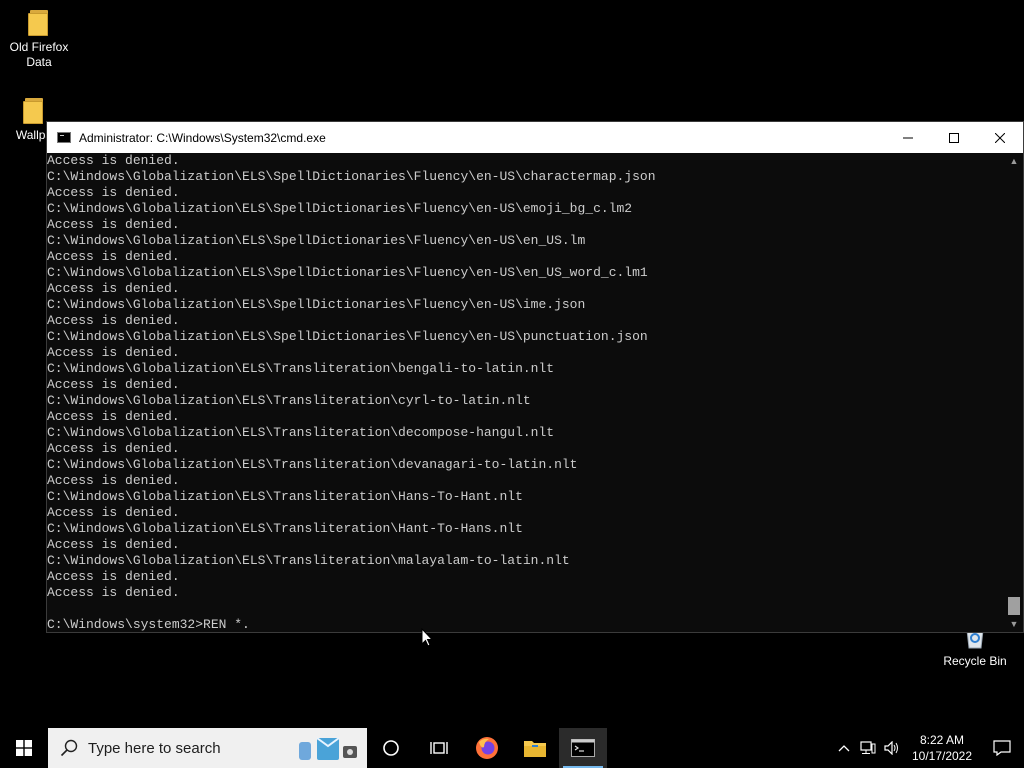 The image size is (1024, 768). What do you see at coordinates (427, 637) in the screenshot?
I see `mouse-cursor-icon` at bounding box center [427, 637].